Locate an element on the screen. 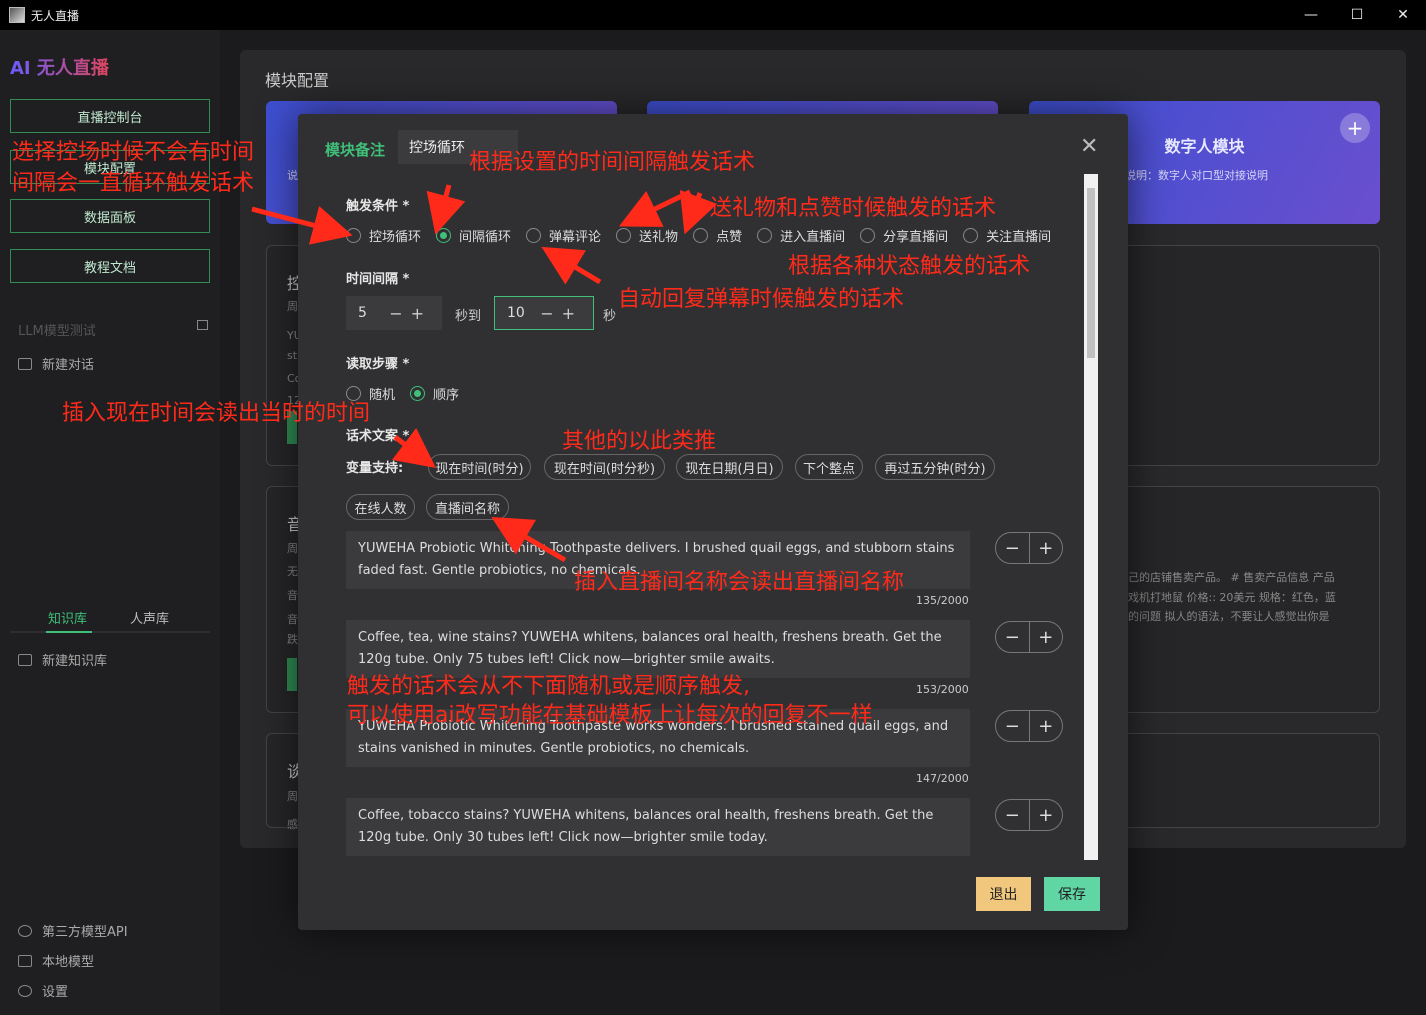  read-step-label: 读取步骤 * is located at coordinates (378, 364).